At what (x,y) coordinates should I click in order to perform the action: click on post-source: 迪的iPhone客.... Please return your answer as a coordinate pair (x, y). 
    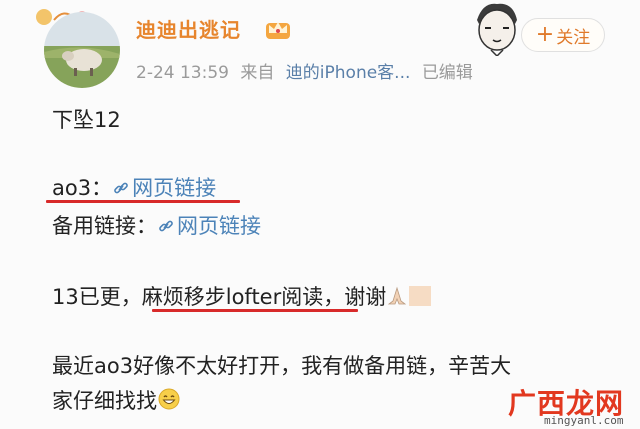
    Looking at the image, I should click on (348, 73).